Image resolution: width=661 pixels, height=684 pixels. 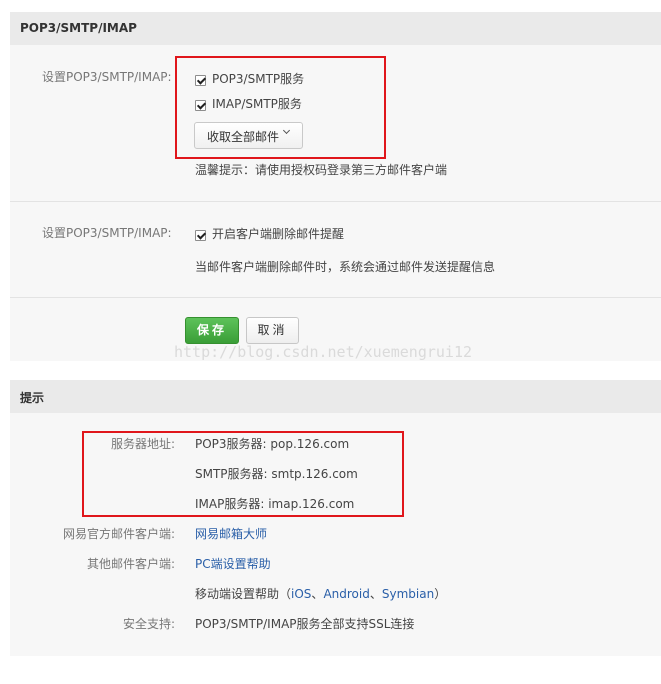 I want to click on tips-title: 提示, so click(x=32, y=398).